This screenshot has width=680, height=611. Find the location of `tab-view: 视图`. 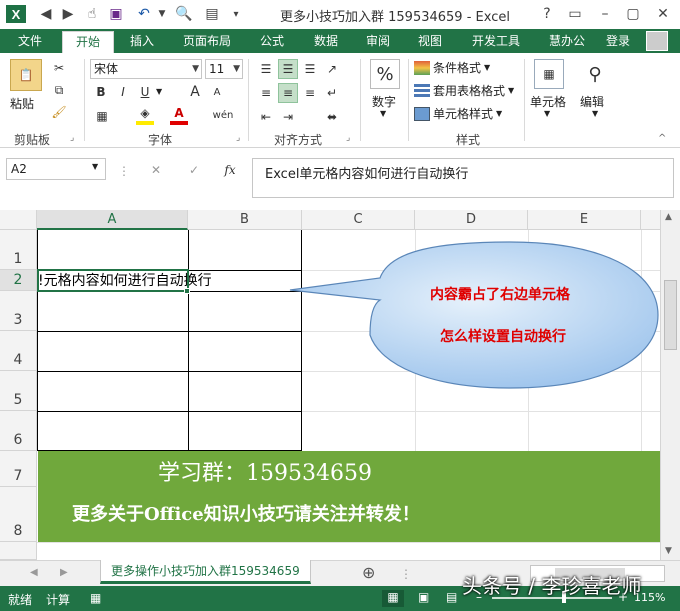

tab-view: 视图 is located at coordinates (430, 41).